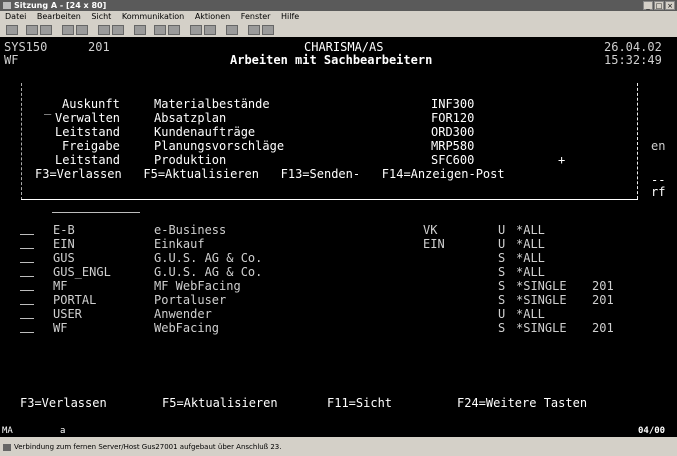 This screenshot has height=456, width=677. What do you see at coordinates (26, 47) in the screenshot?
I see `system-name: SYS150` at bounding box center [26, 47].